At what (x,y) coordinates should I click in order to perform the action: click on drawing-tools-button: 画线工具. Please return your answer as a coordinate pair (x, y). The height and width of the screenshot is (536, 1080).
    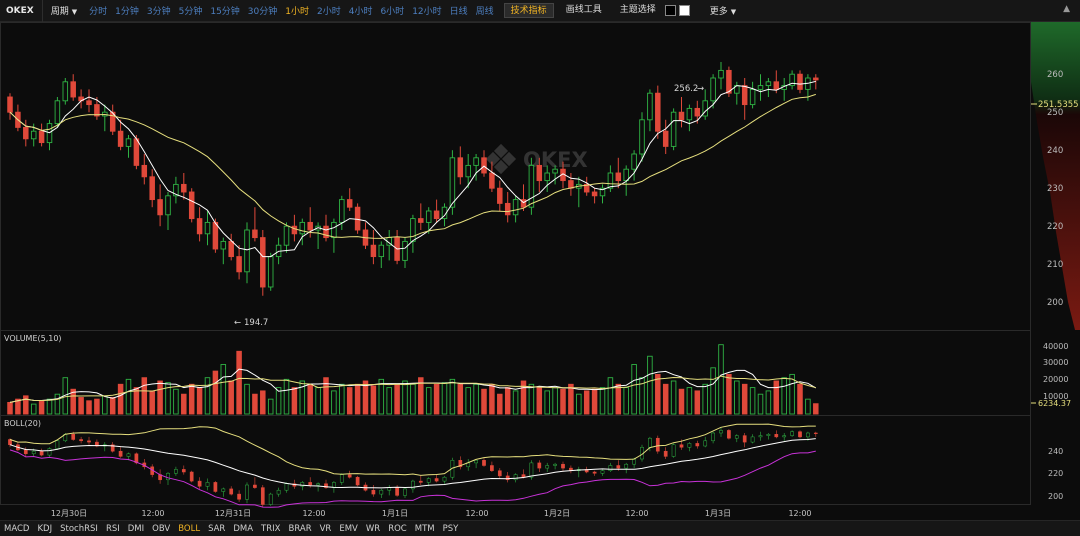
    Looking at the image, I should click on (584, 10).